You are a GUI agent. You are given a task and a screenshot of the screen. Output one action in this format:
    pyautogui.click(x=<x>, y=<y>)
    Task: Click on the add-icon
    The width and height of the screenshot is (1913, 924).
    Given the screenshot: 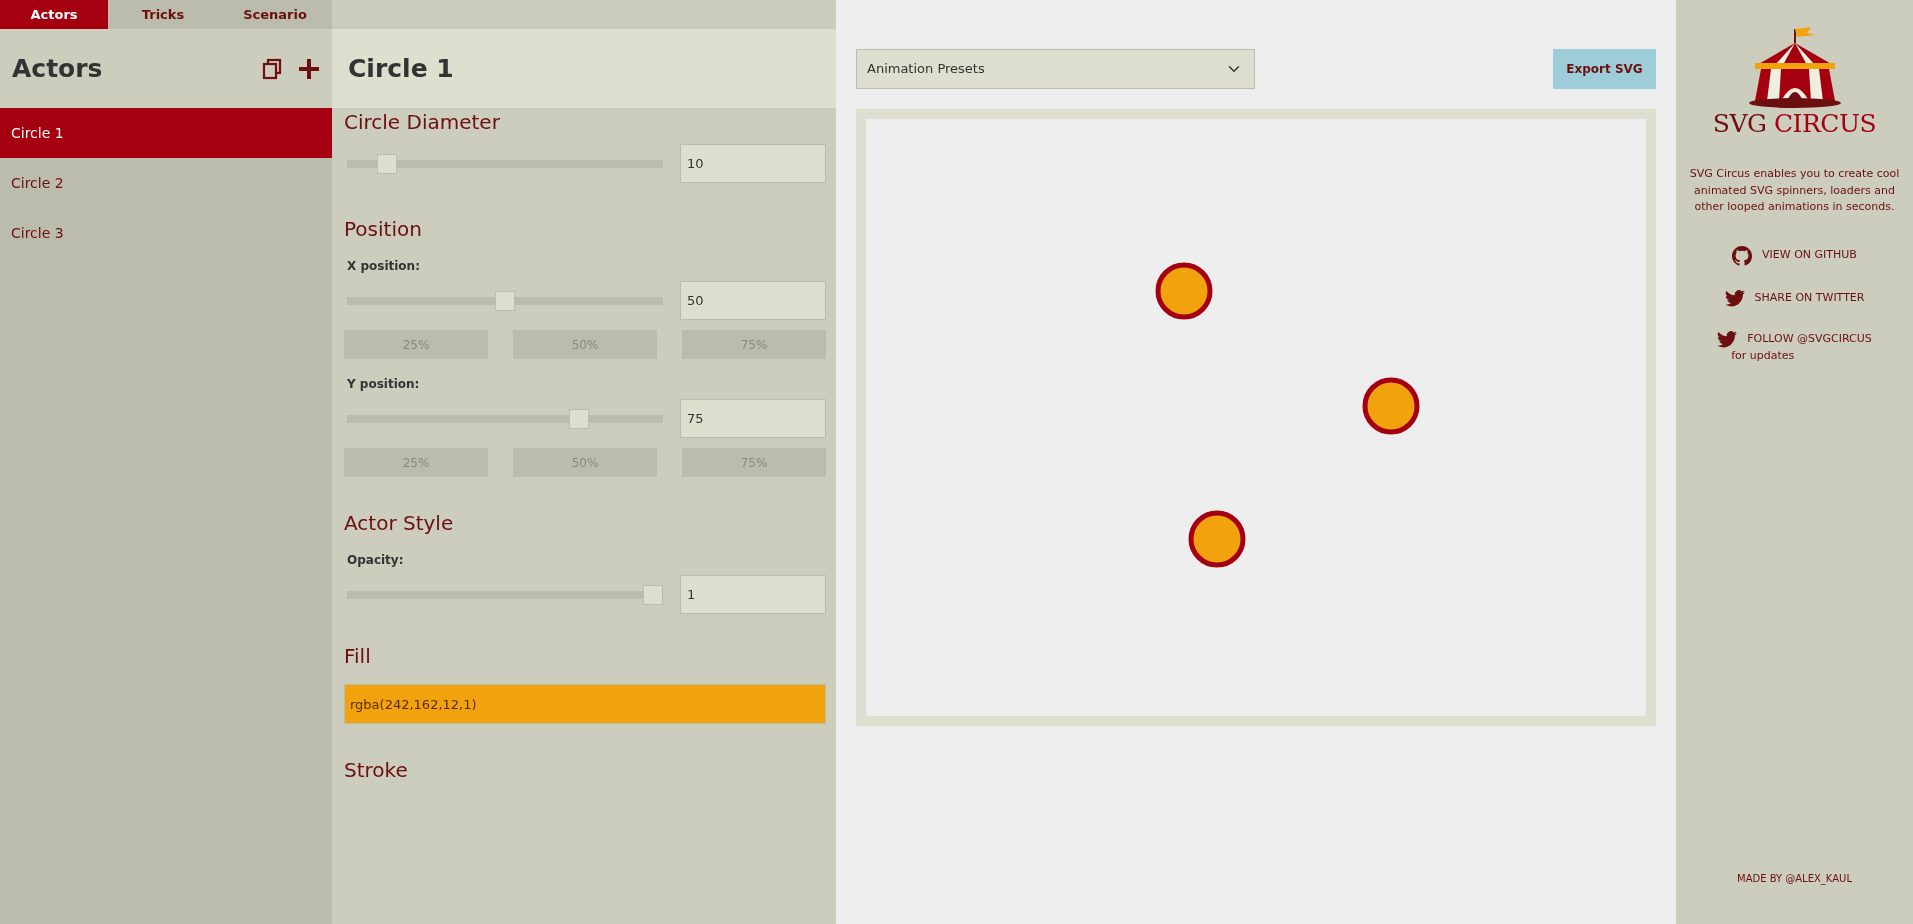 What is the action you would take?
    pyautogui.click(x=309, y=68)
    